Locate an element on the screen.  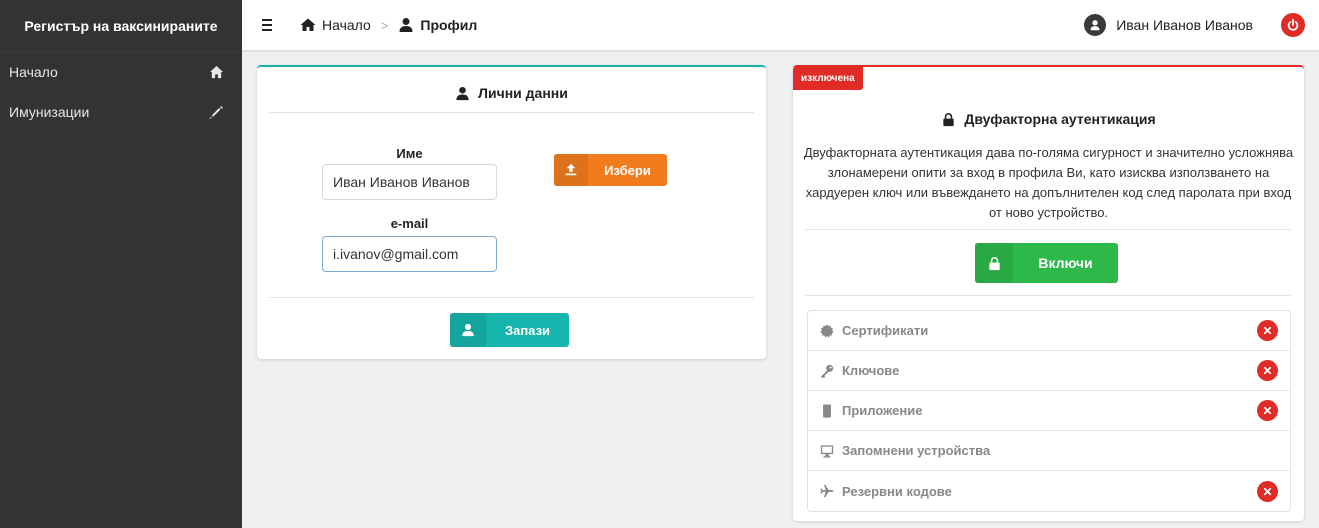
plane-icon is located at coordinates (827, 491).